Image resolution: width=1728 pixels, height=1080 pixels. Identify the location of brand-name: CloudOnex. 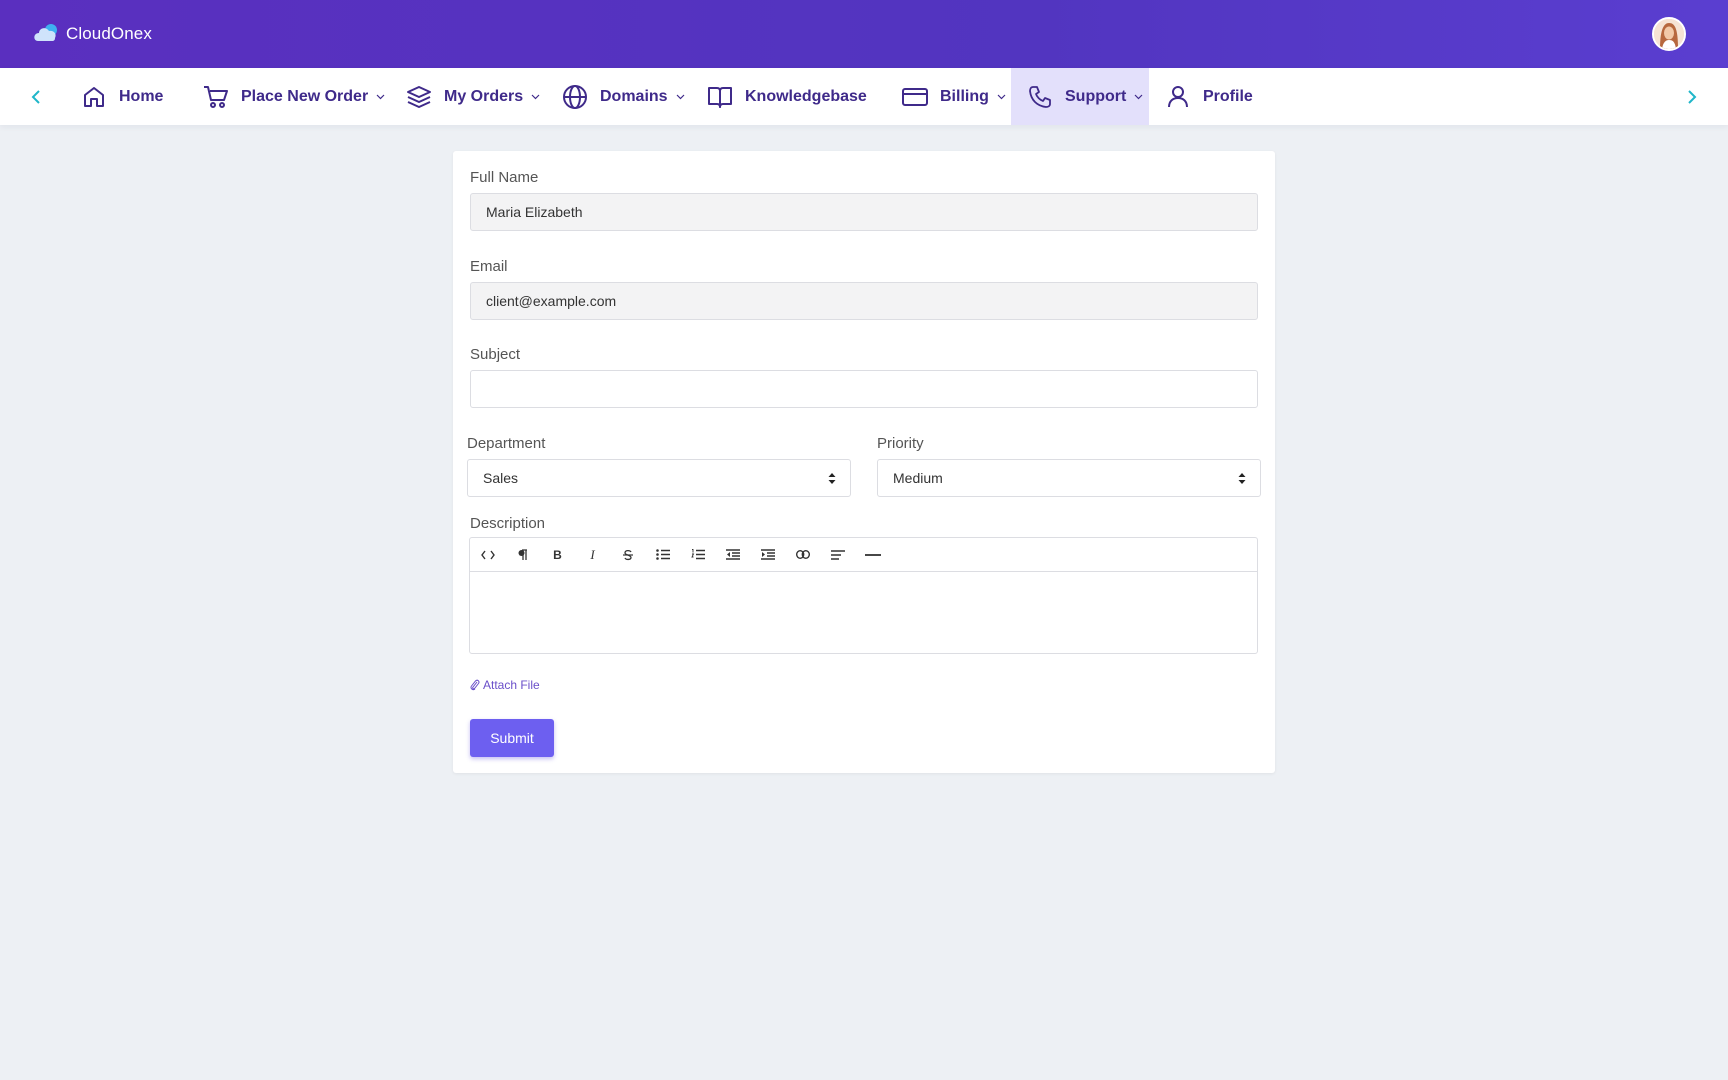
(109, 33).